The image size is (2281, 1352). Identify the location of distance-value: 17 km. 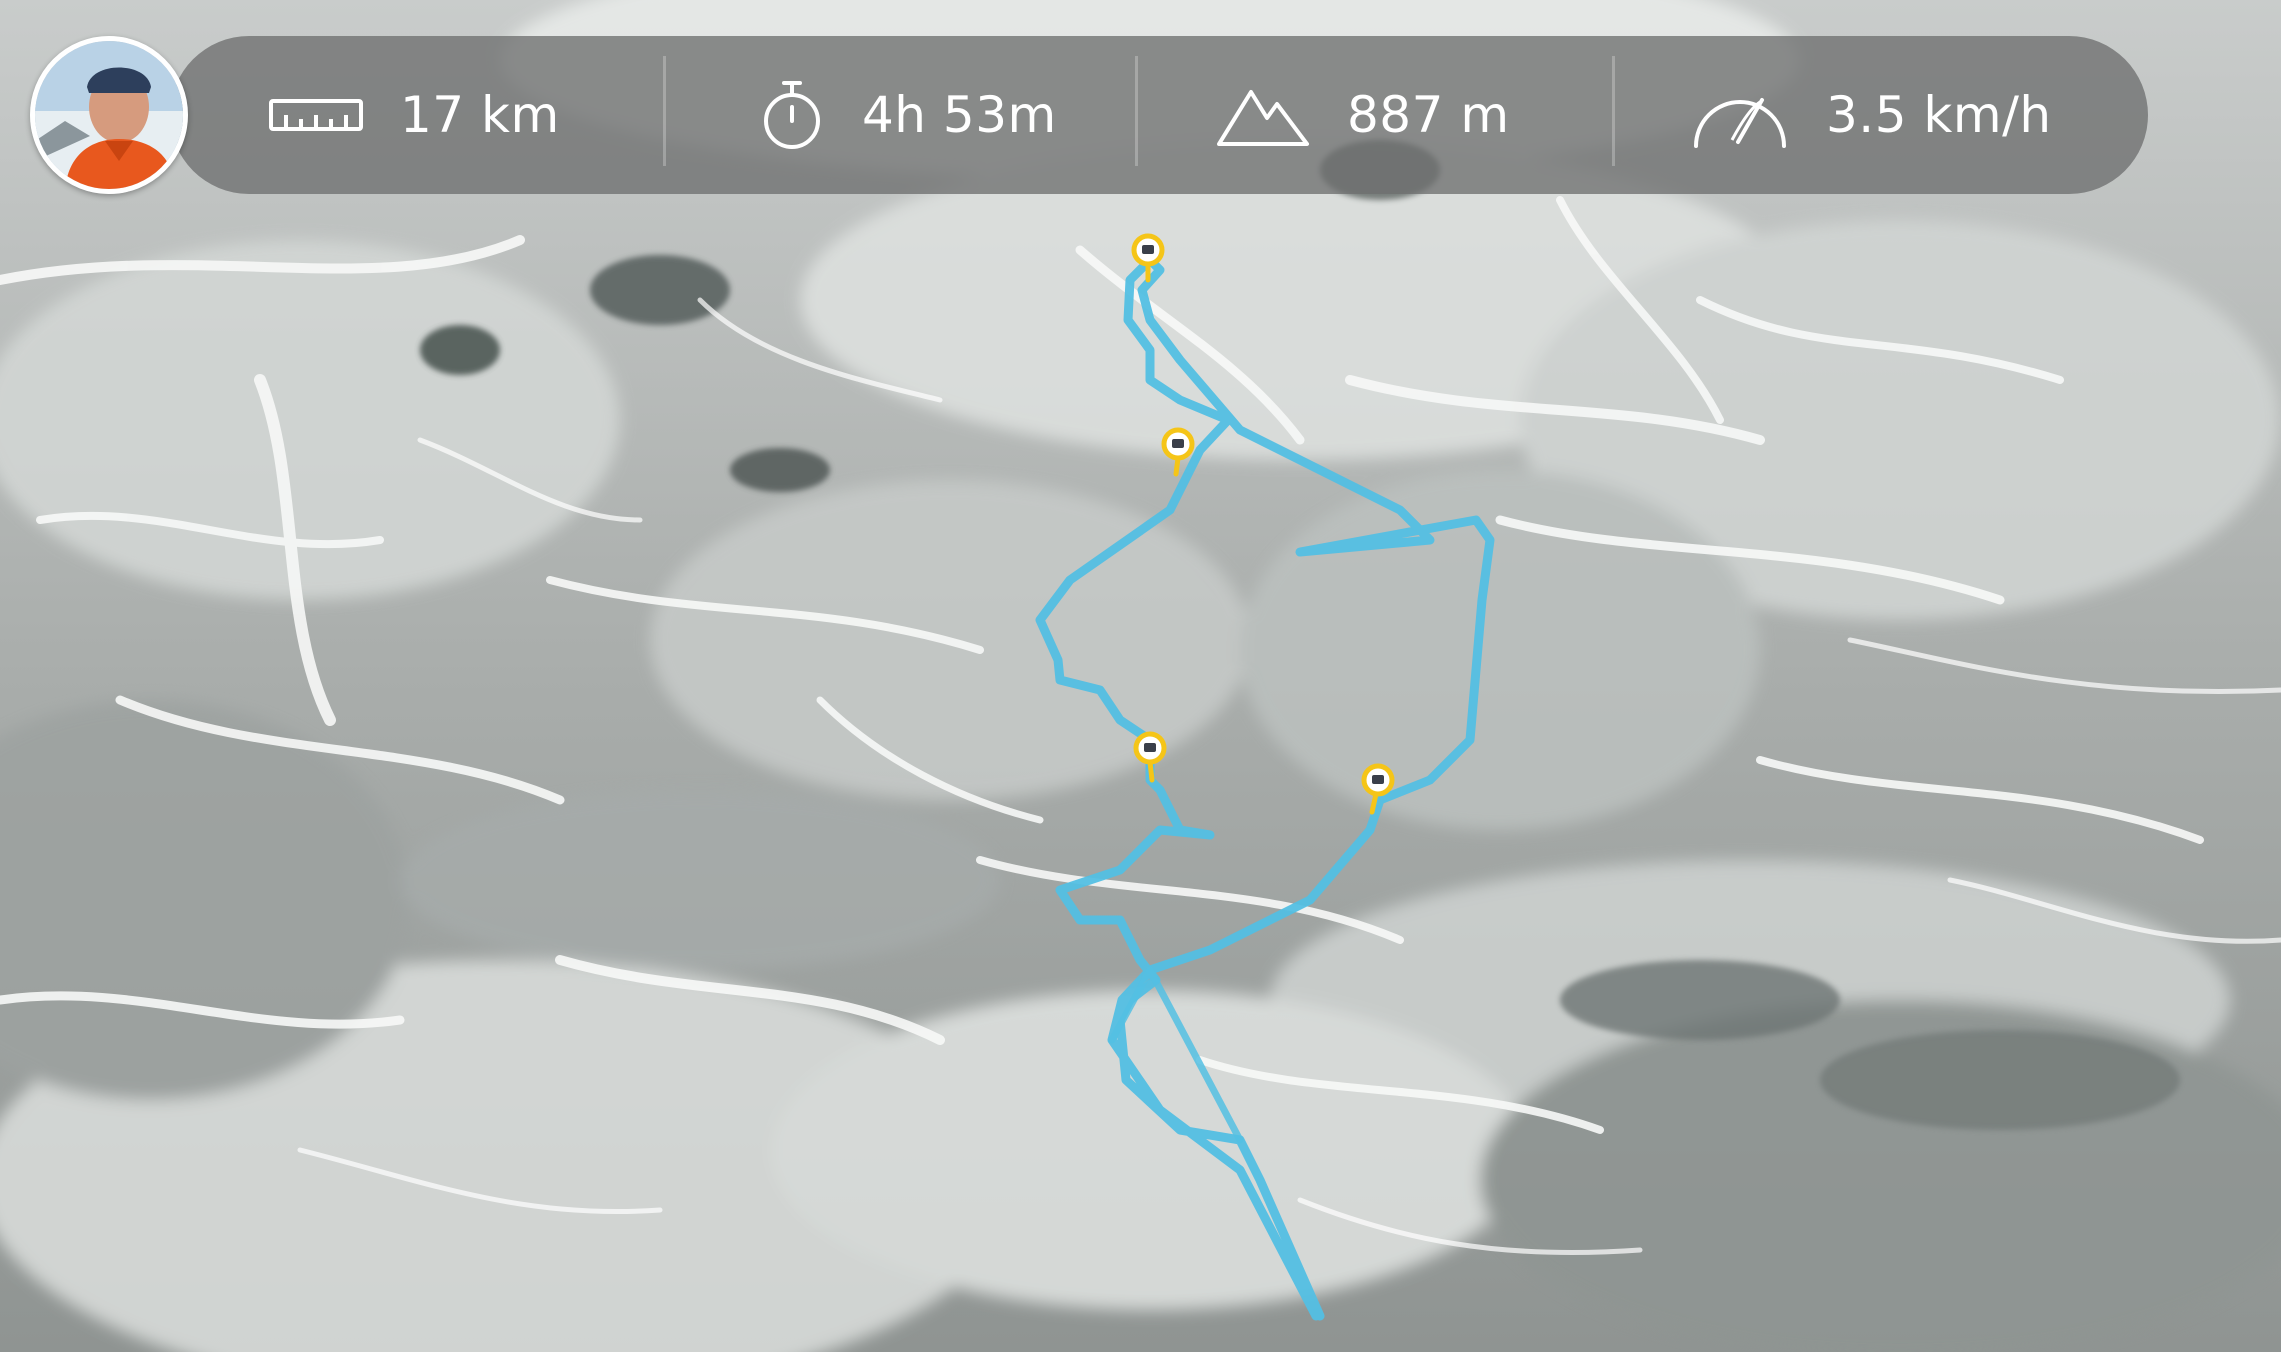
(480, 115).